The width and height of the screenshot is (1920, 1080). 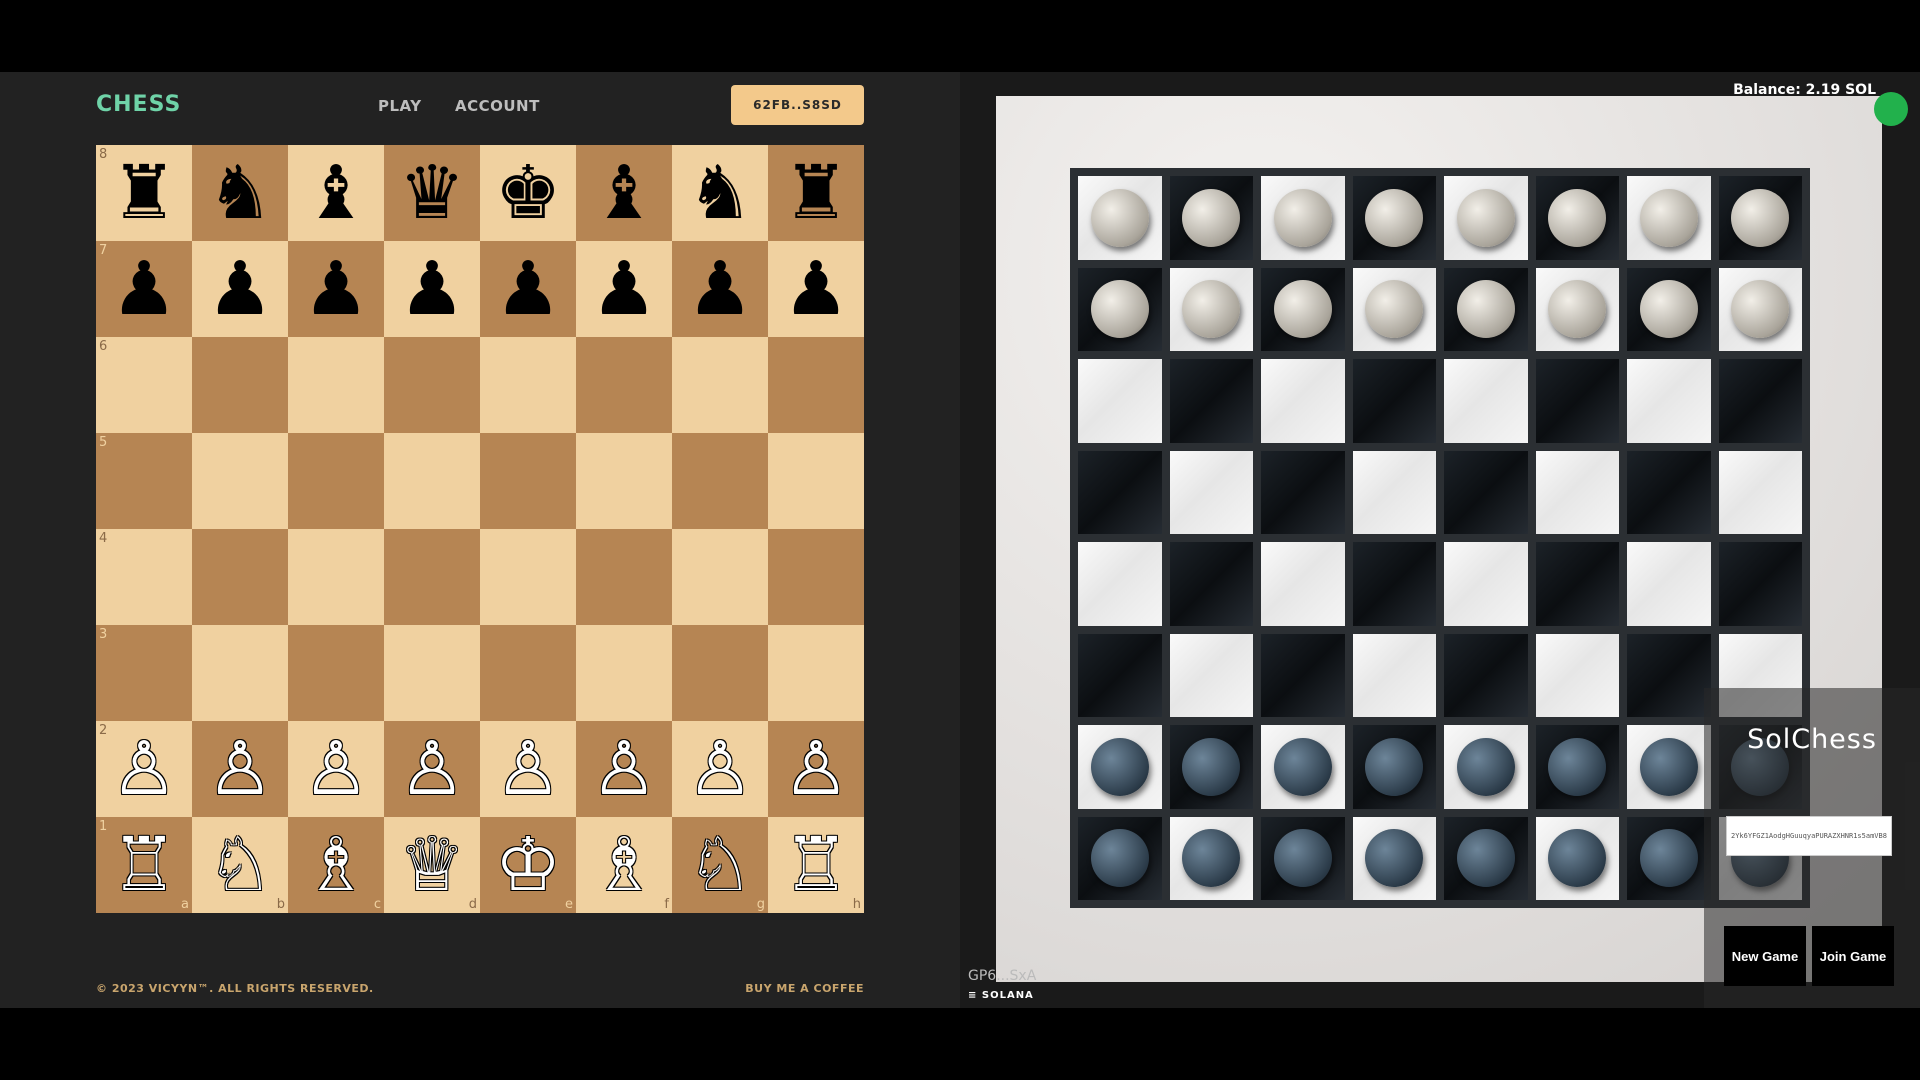 I want to click on square-h7: ♟, so click(x=816, y=289).